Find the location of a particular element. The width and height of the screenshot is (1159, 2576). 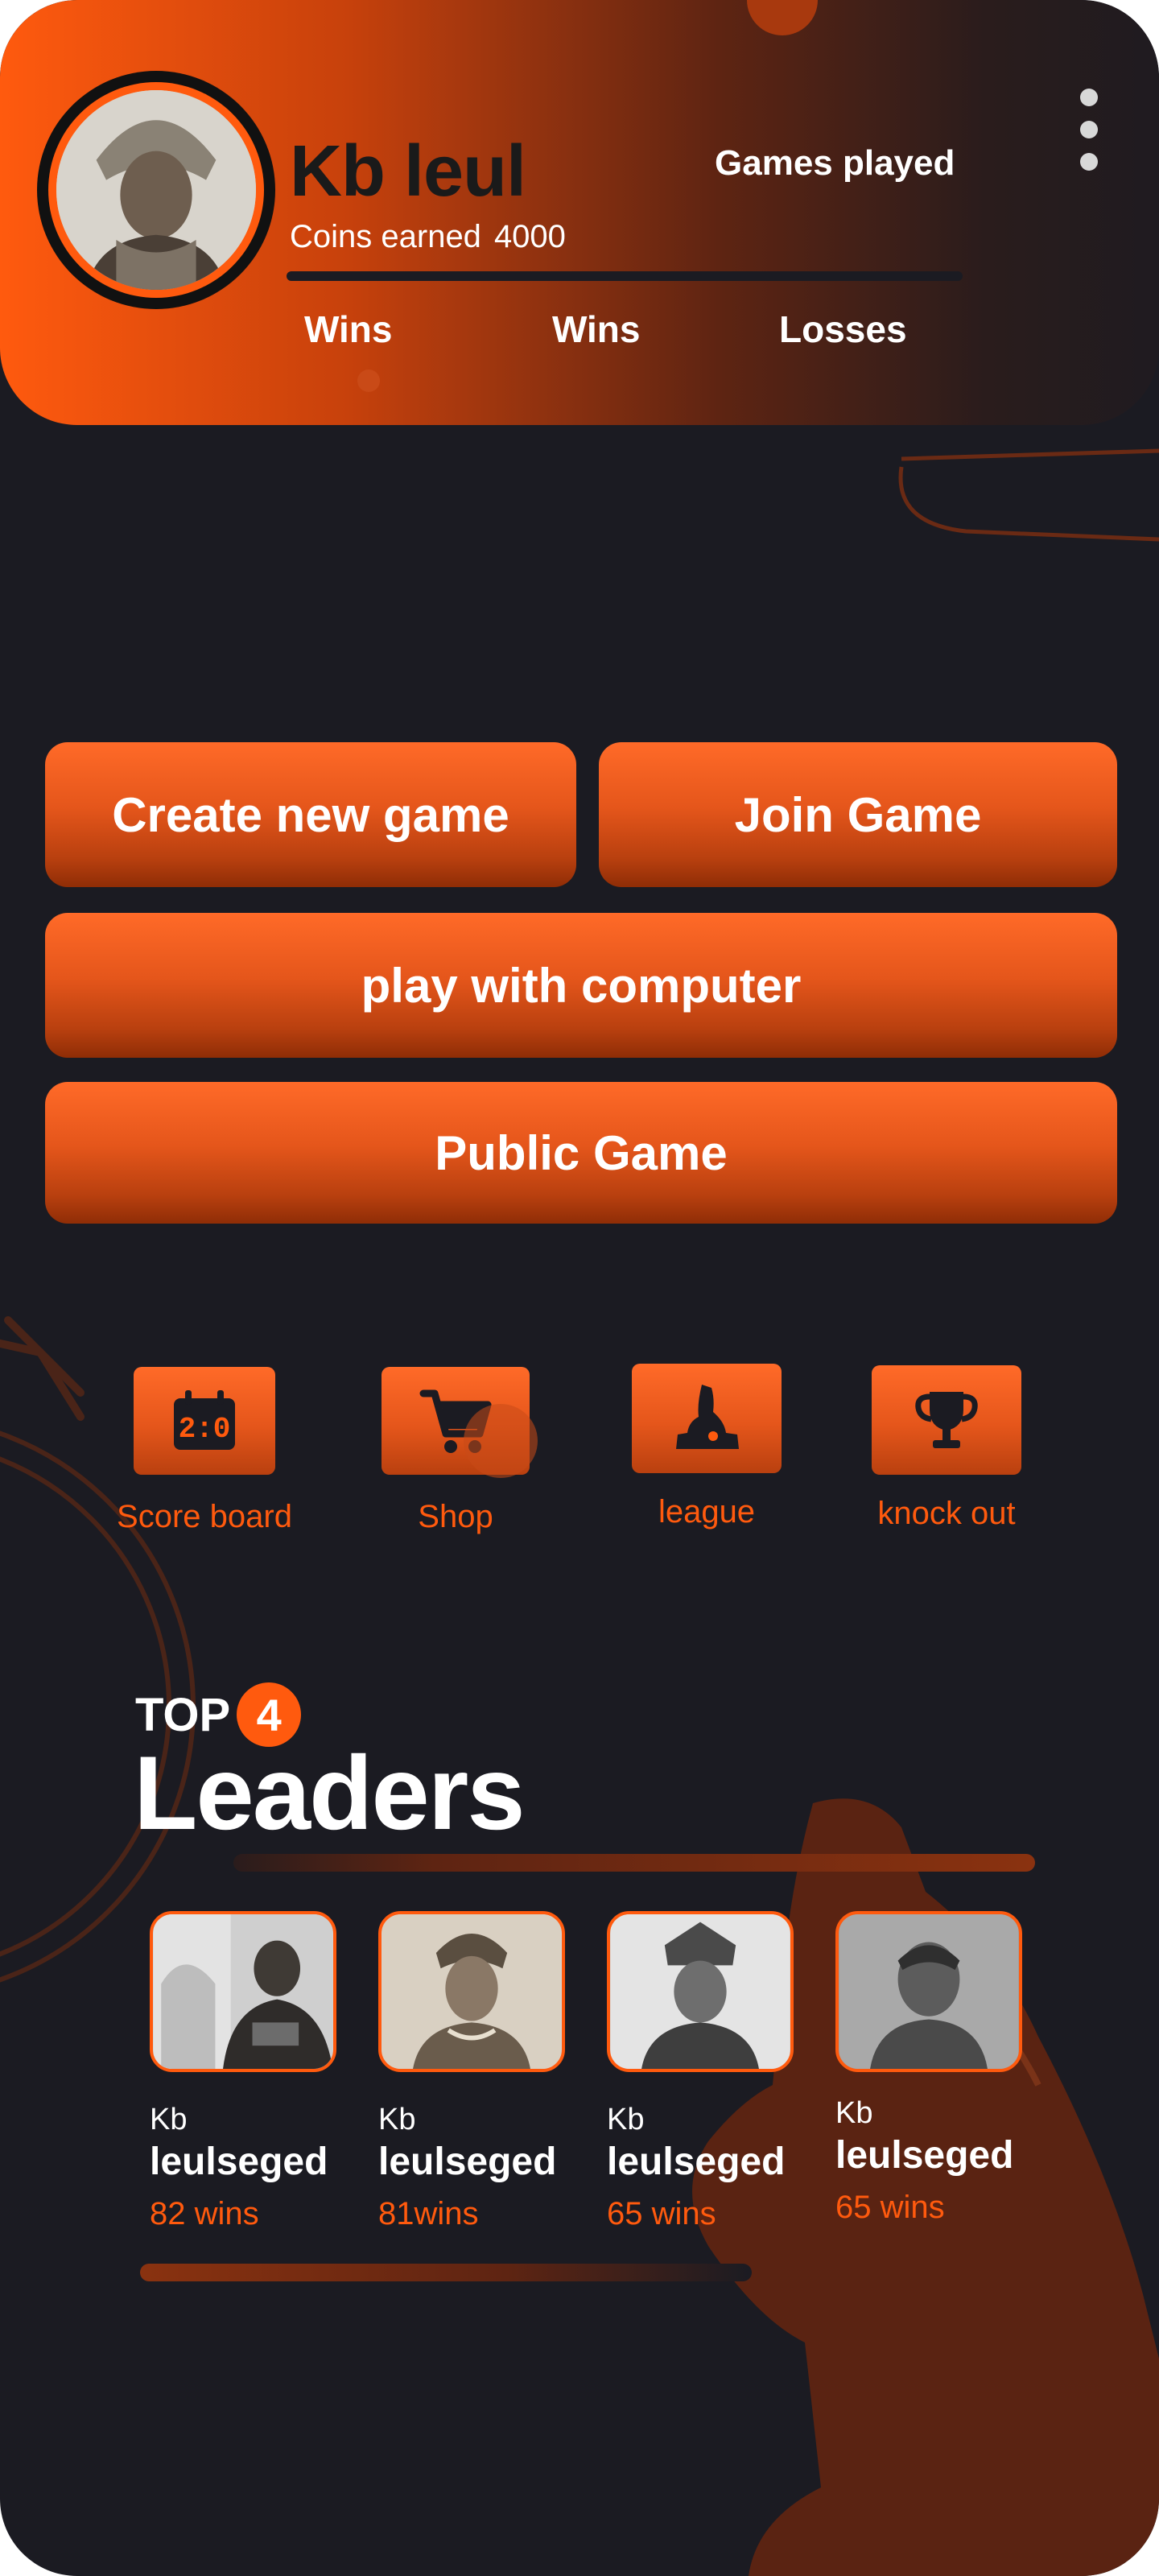

stat-losses-label: Losses is located at coordinates (843, 329).